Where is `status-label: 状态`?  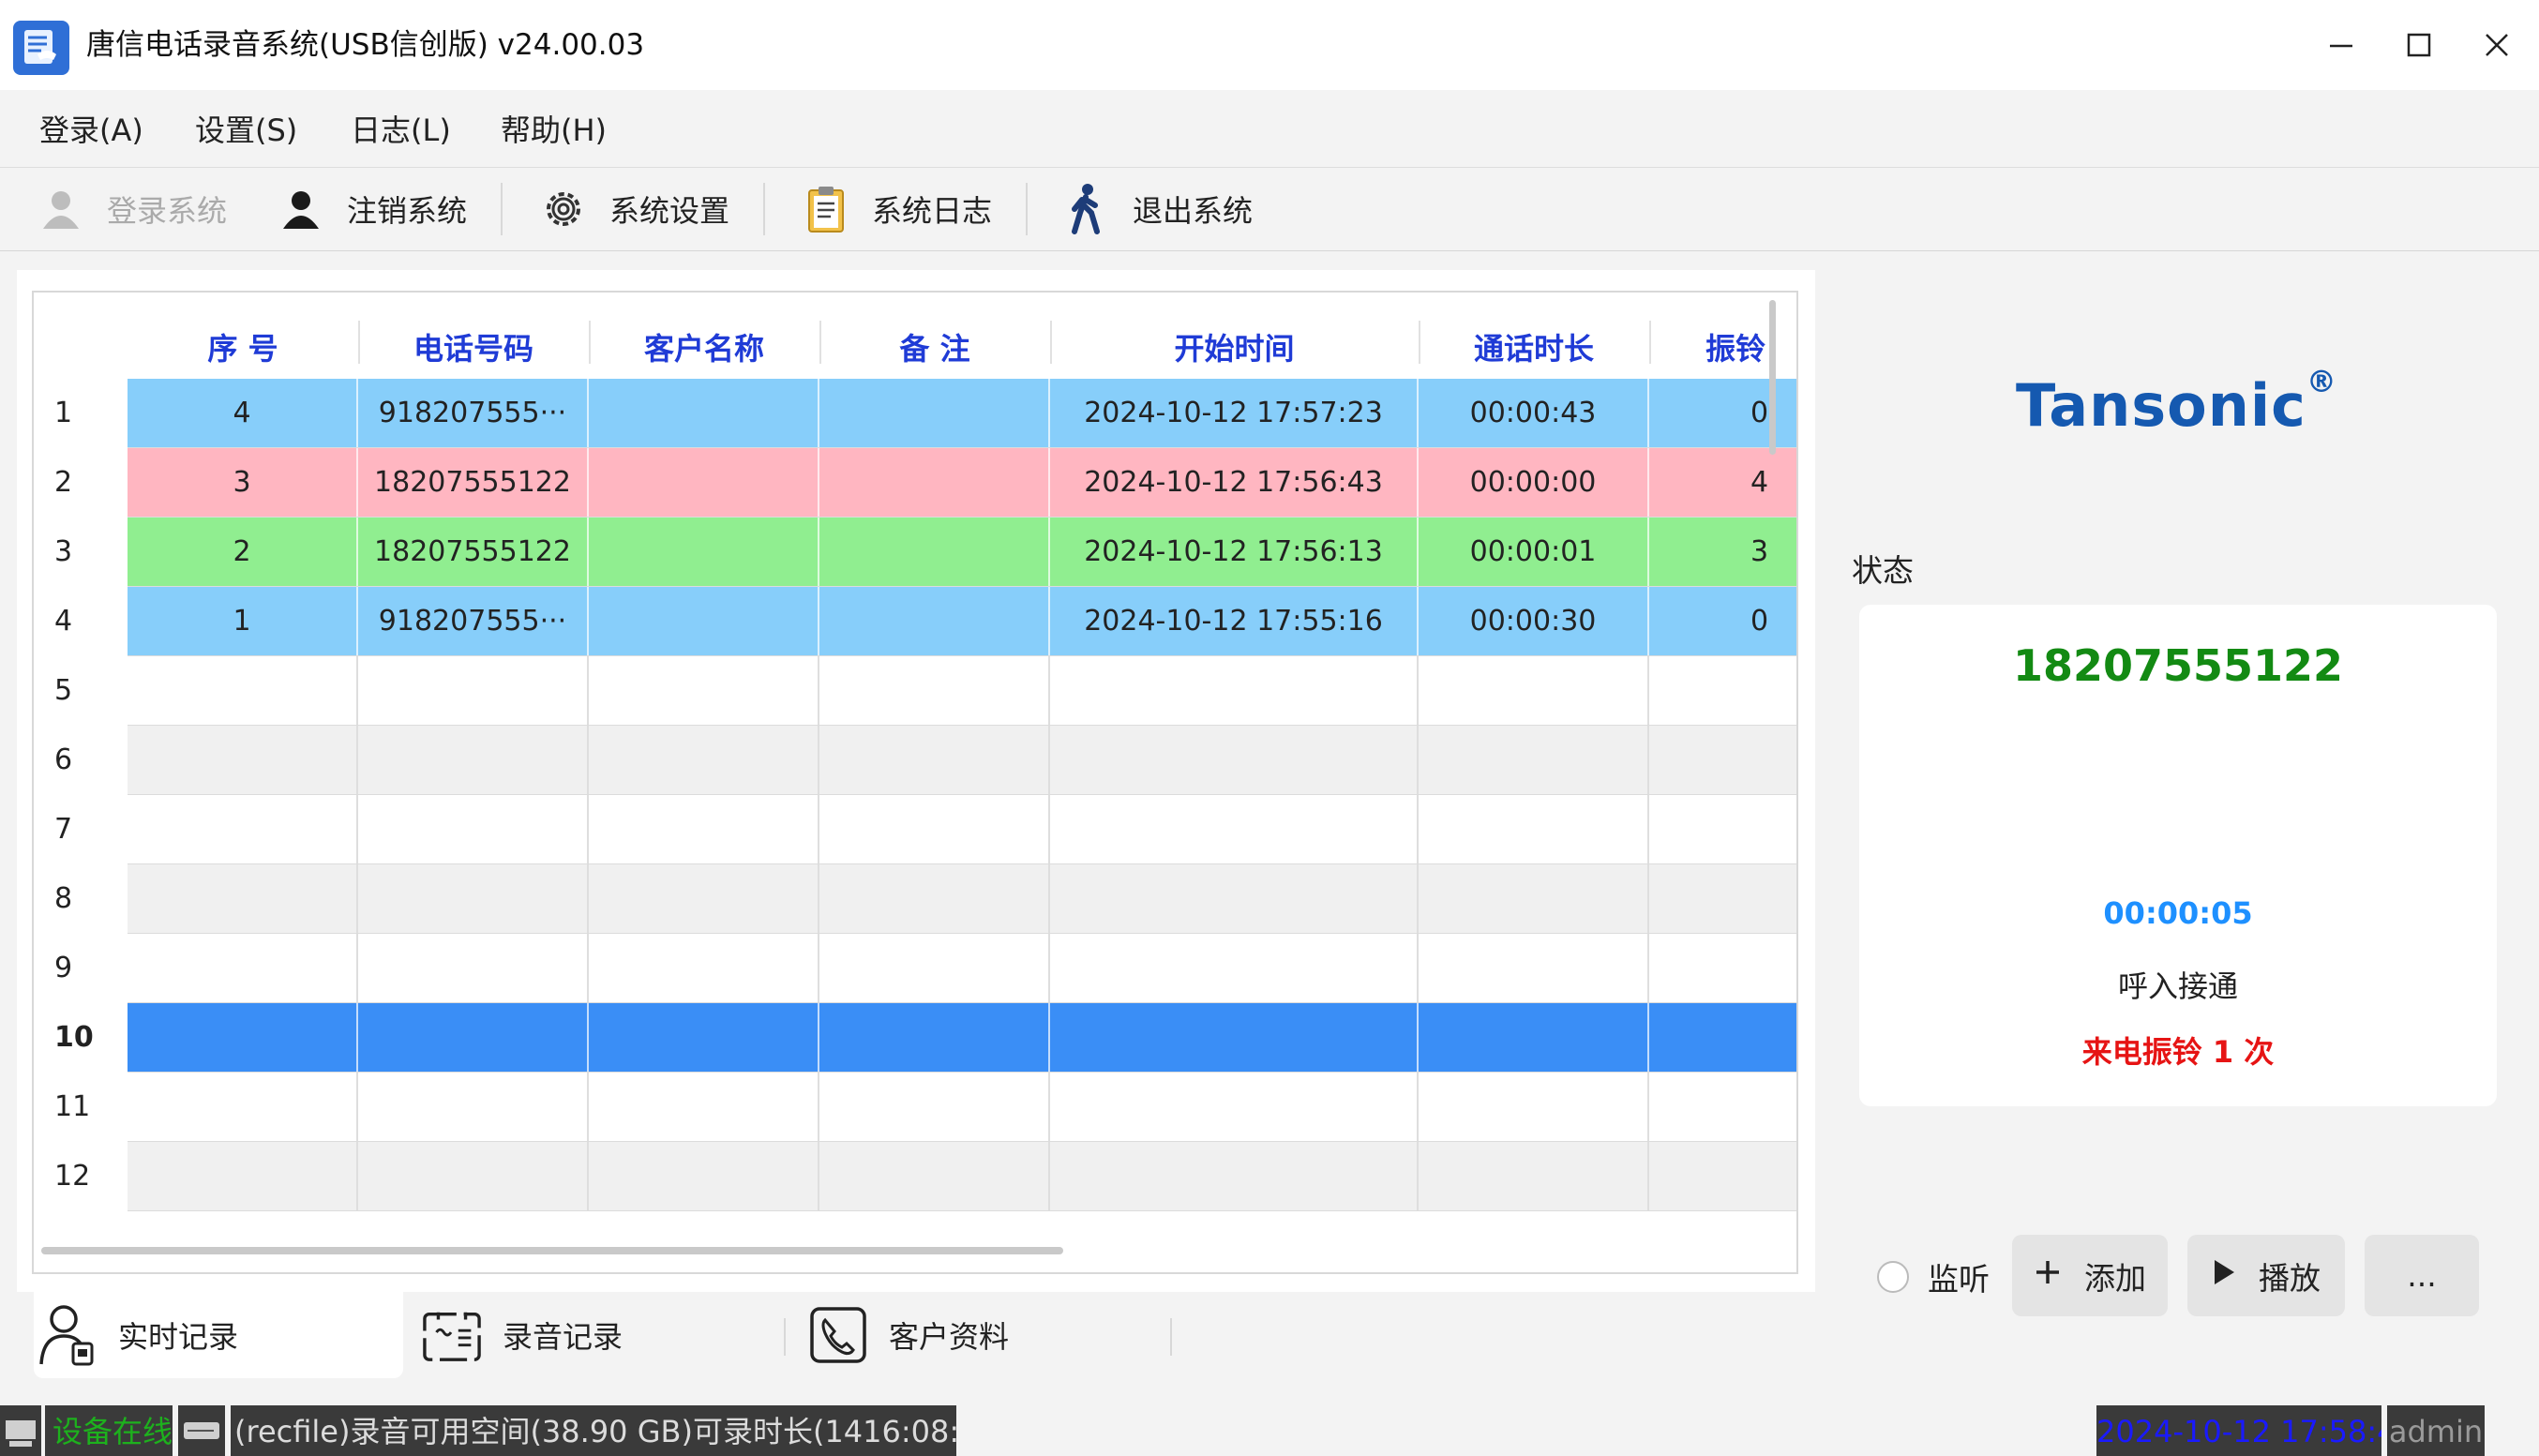
status-label: 状态 is located at coordinates (1883, 570).